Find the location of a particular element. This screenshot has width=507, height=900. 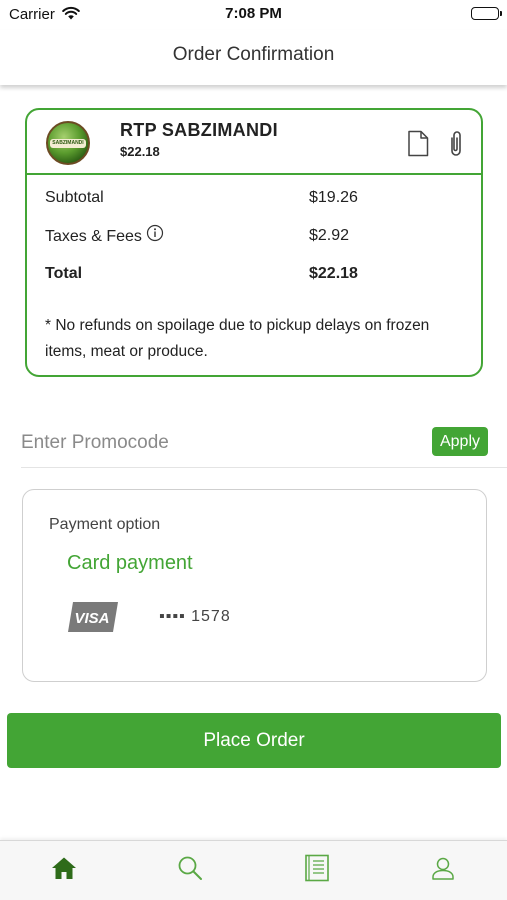

home-icon is located at coordinates (64, 870).